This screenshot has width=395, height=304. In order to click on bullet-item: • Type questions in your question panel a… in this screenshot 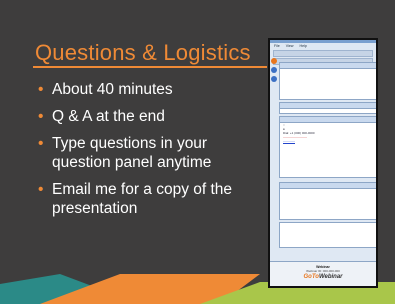, I will do `click(125, 153)`.